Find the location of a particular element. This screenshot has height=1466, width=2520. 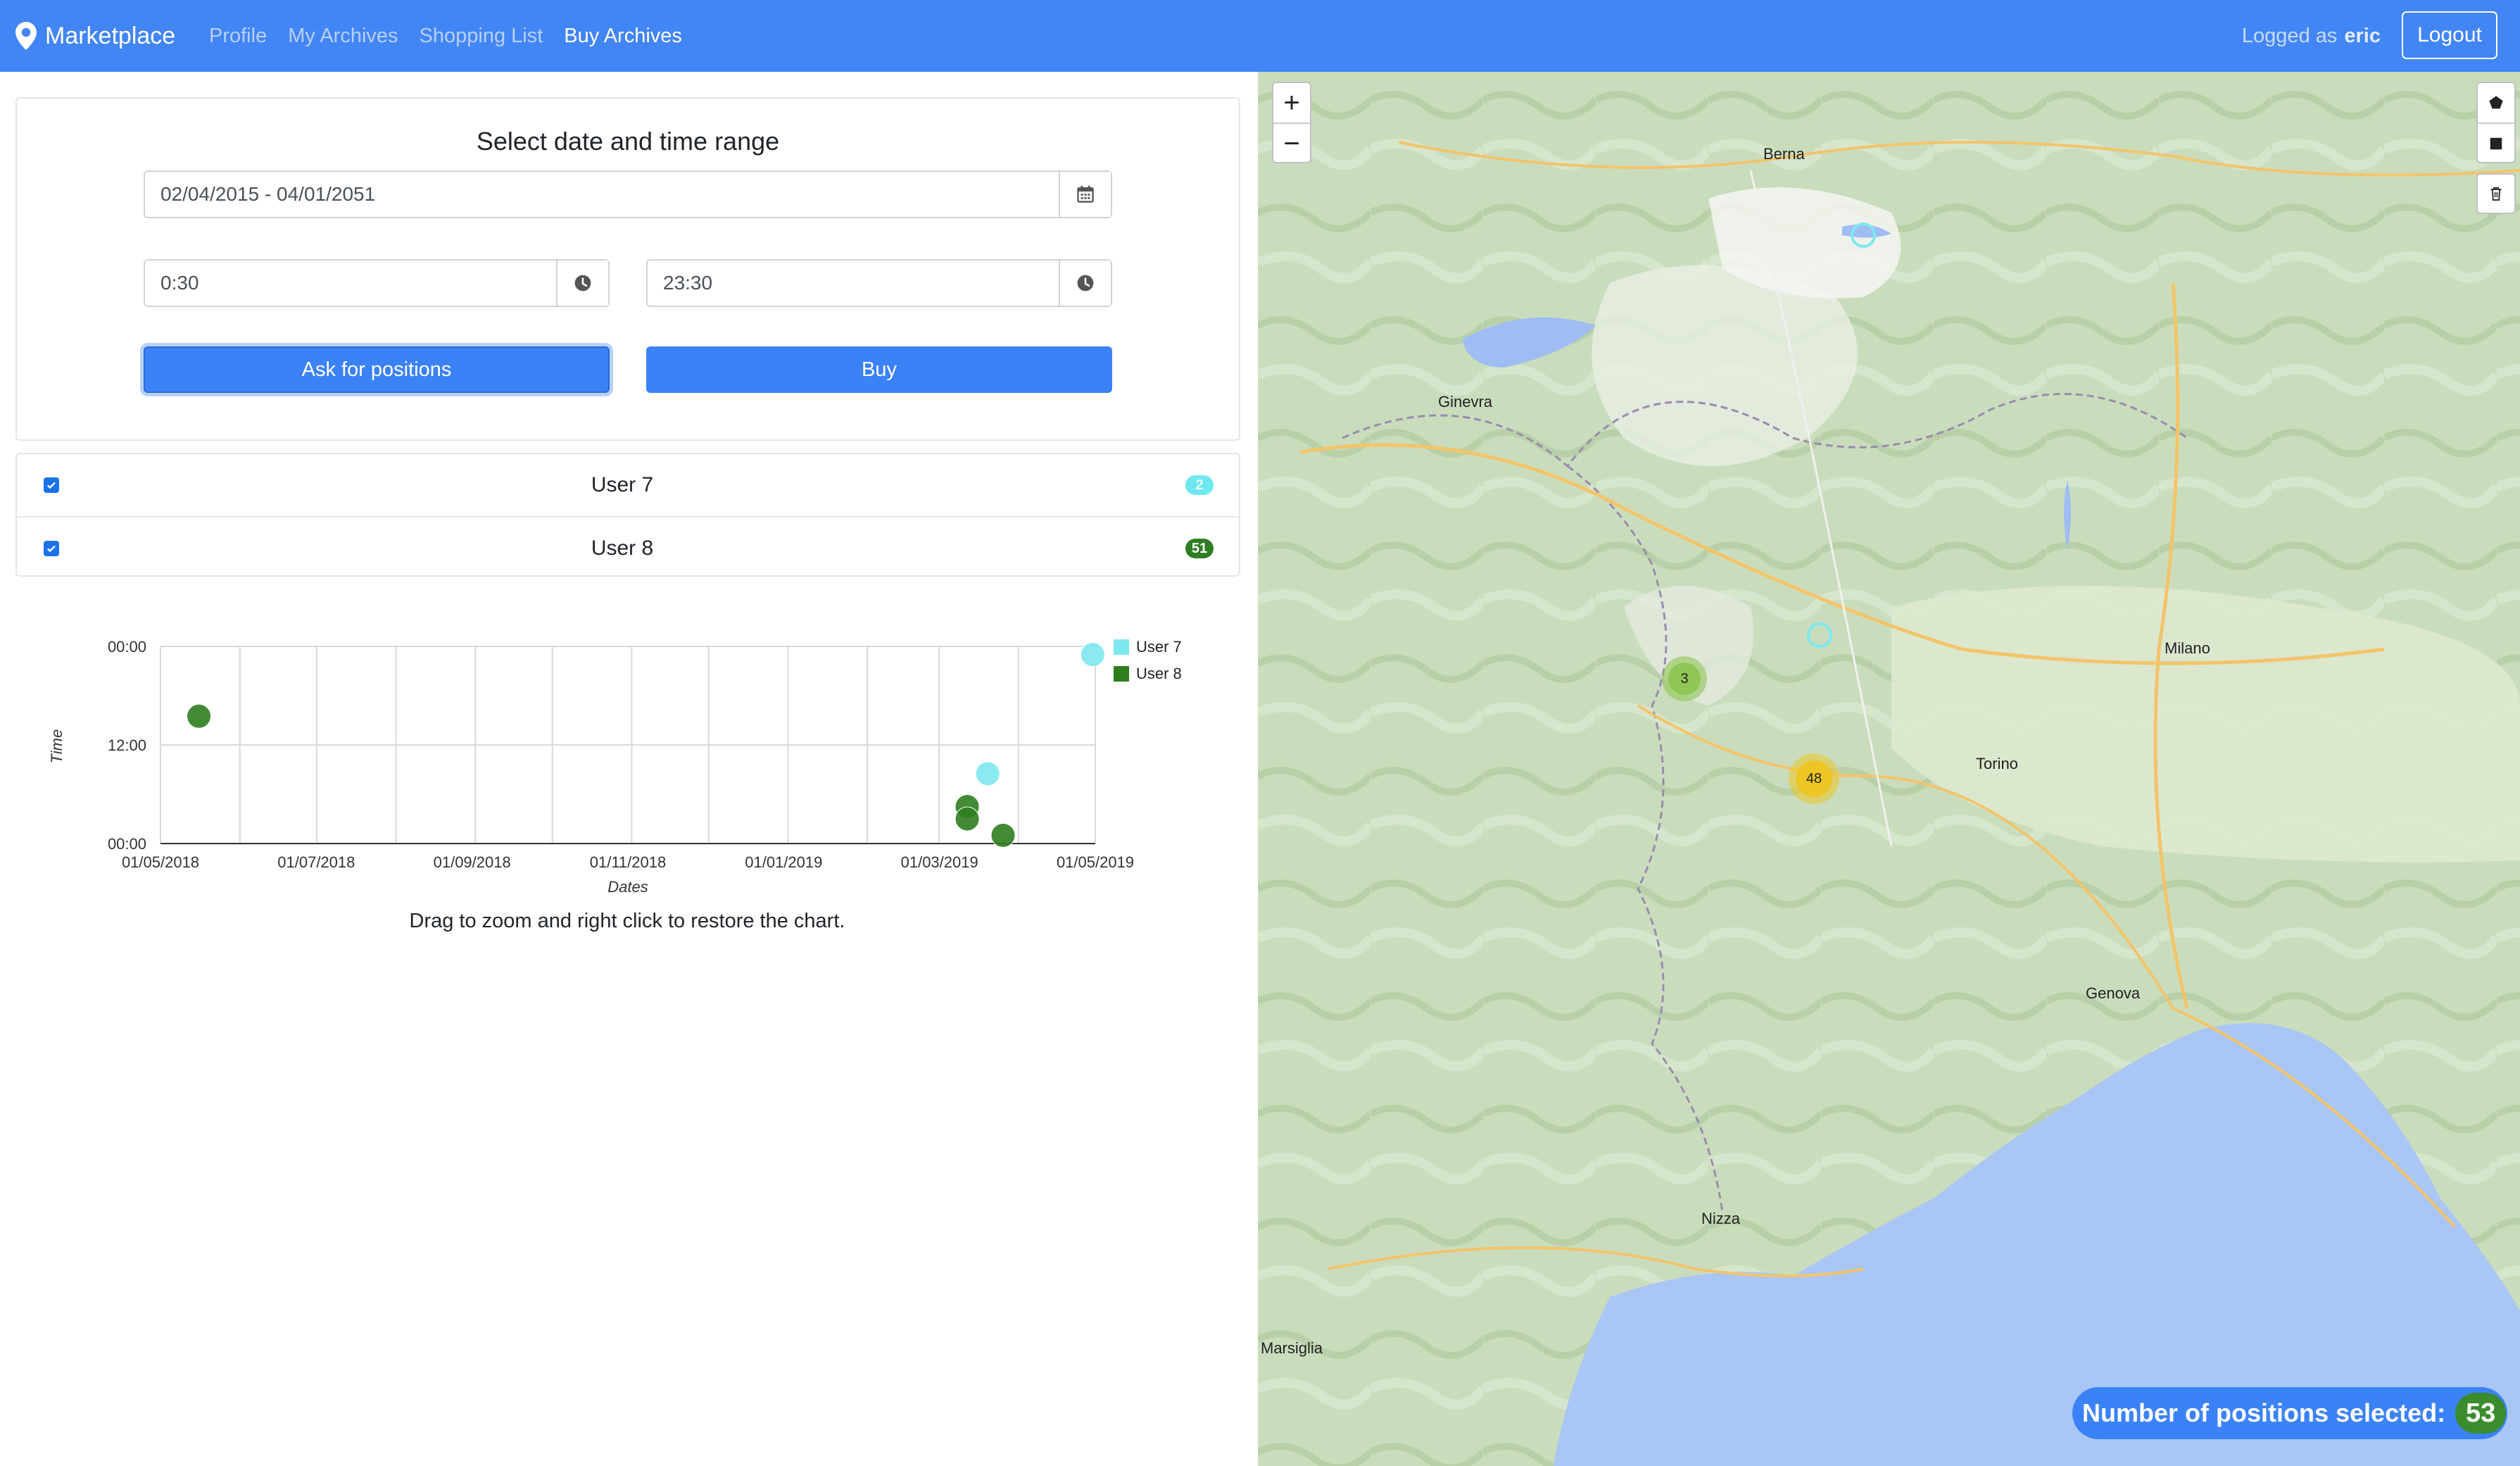

map-label: Nizza is located at coordinates (1721, 1218).